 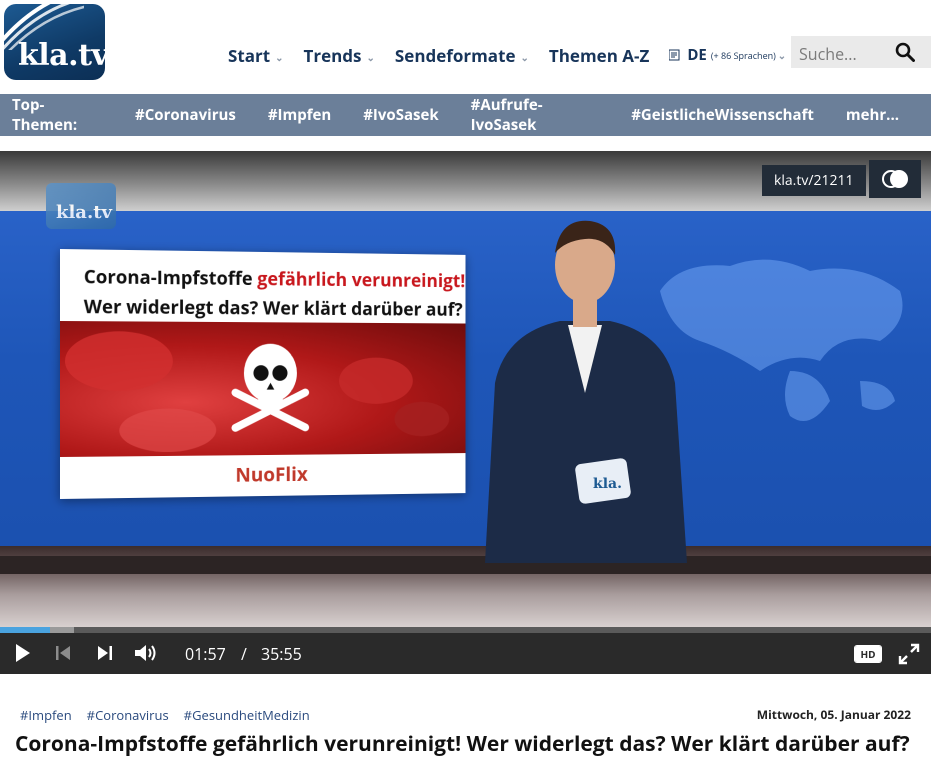 I want to click on fullscreen-icon, so click(x=909, y=654).